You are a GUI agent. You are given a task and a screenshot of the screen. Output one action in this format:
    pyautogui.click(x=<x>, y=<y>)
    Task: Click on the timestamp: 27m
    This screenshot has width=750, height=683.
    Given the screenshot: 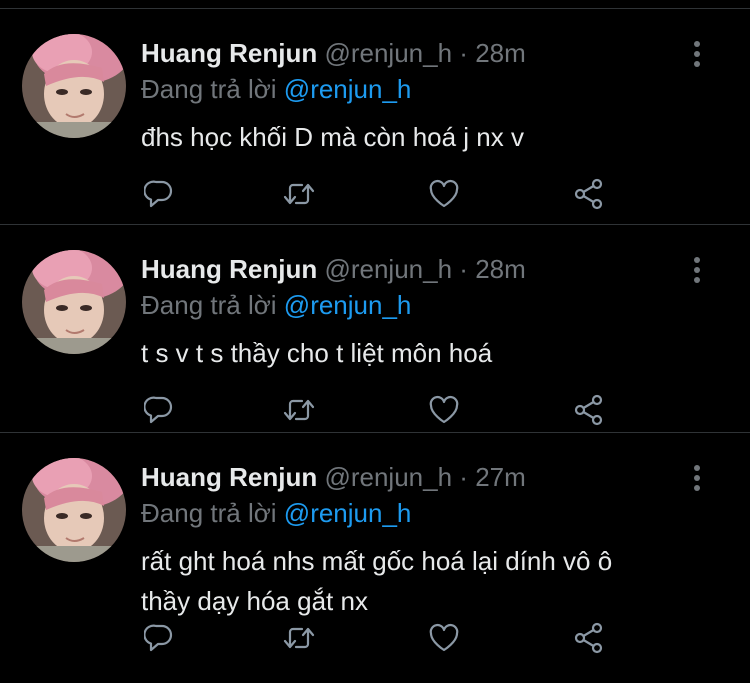 What is the action you would take?
    pyautogui.click(x=500, y=477)
    